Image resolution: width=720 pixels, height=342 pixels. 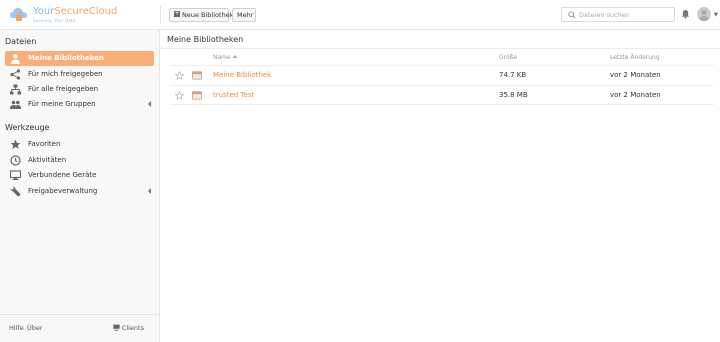 I want to click on sidebar-item-share-admin: Freigabeverwaltung, so click(x=79, y=191).